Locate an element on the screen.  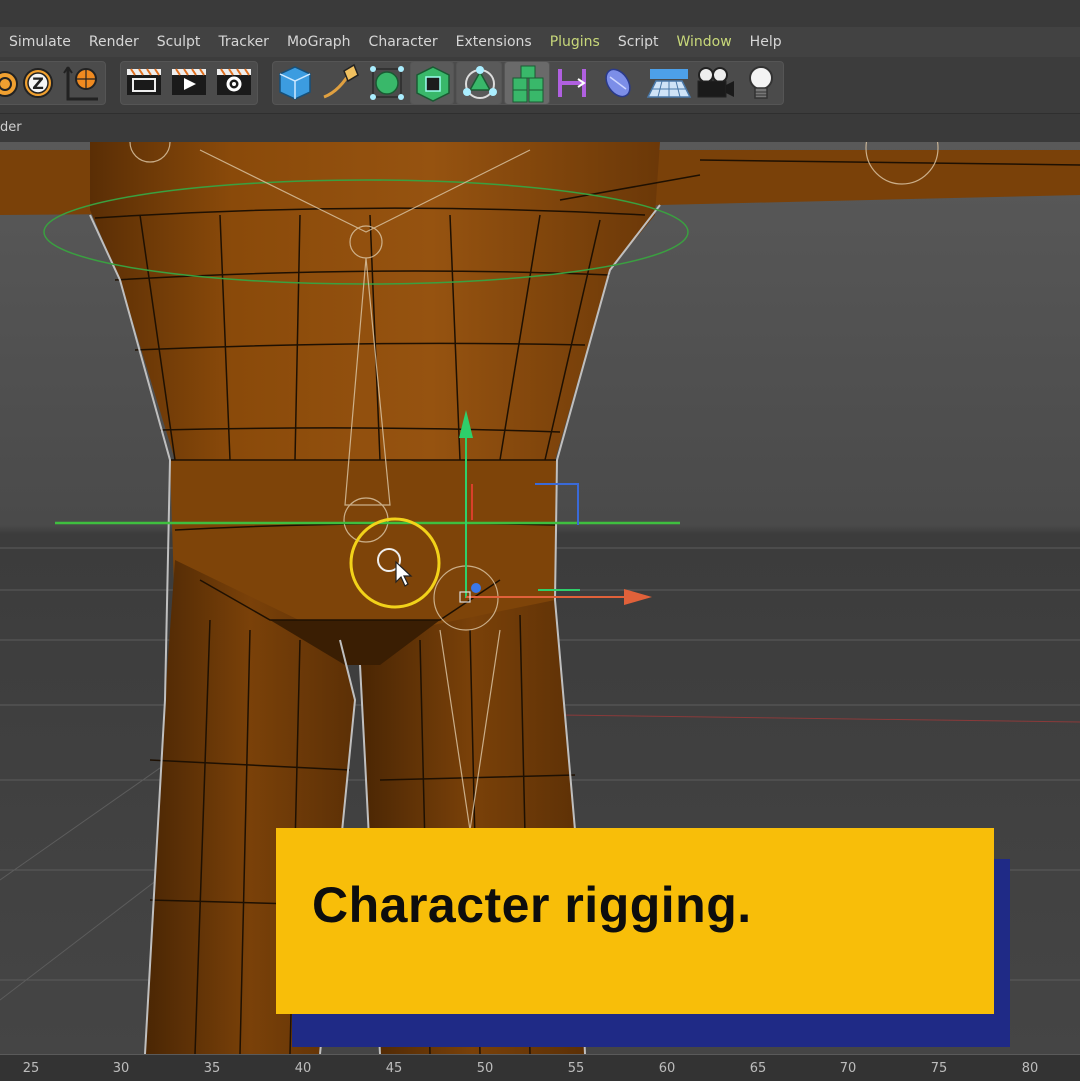
timeline-tick: 75 is located at coordinates (939, 1068).